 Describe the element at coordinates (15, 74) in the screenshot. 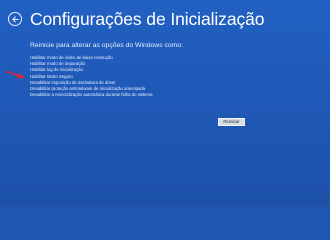

I see `red-arrow-icon` at that location.